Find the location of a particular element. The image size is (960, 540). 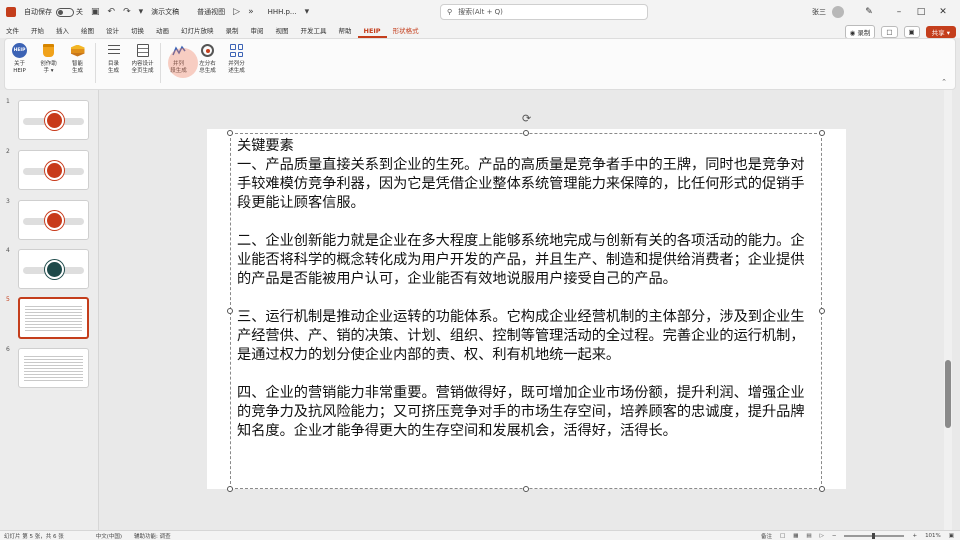

full-page-generate-button: 内容设计 全页生成 is located at coordinates (142, 59).